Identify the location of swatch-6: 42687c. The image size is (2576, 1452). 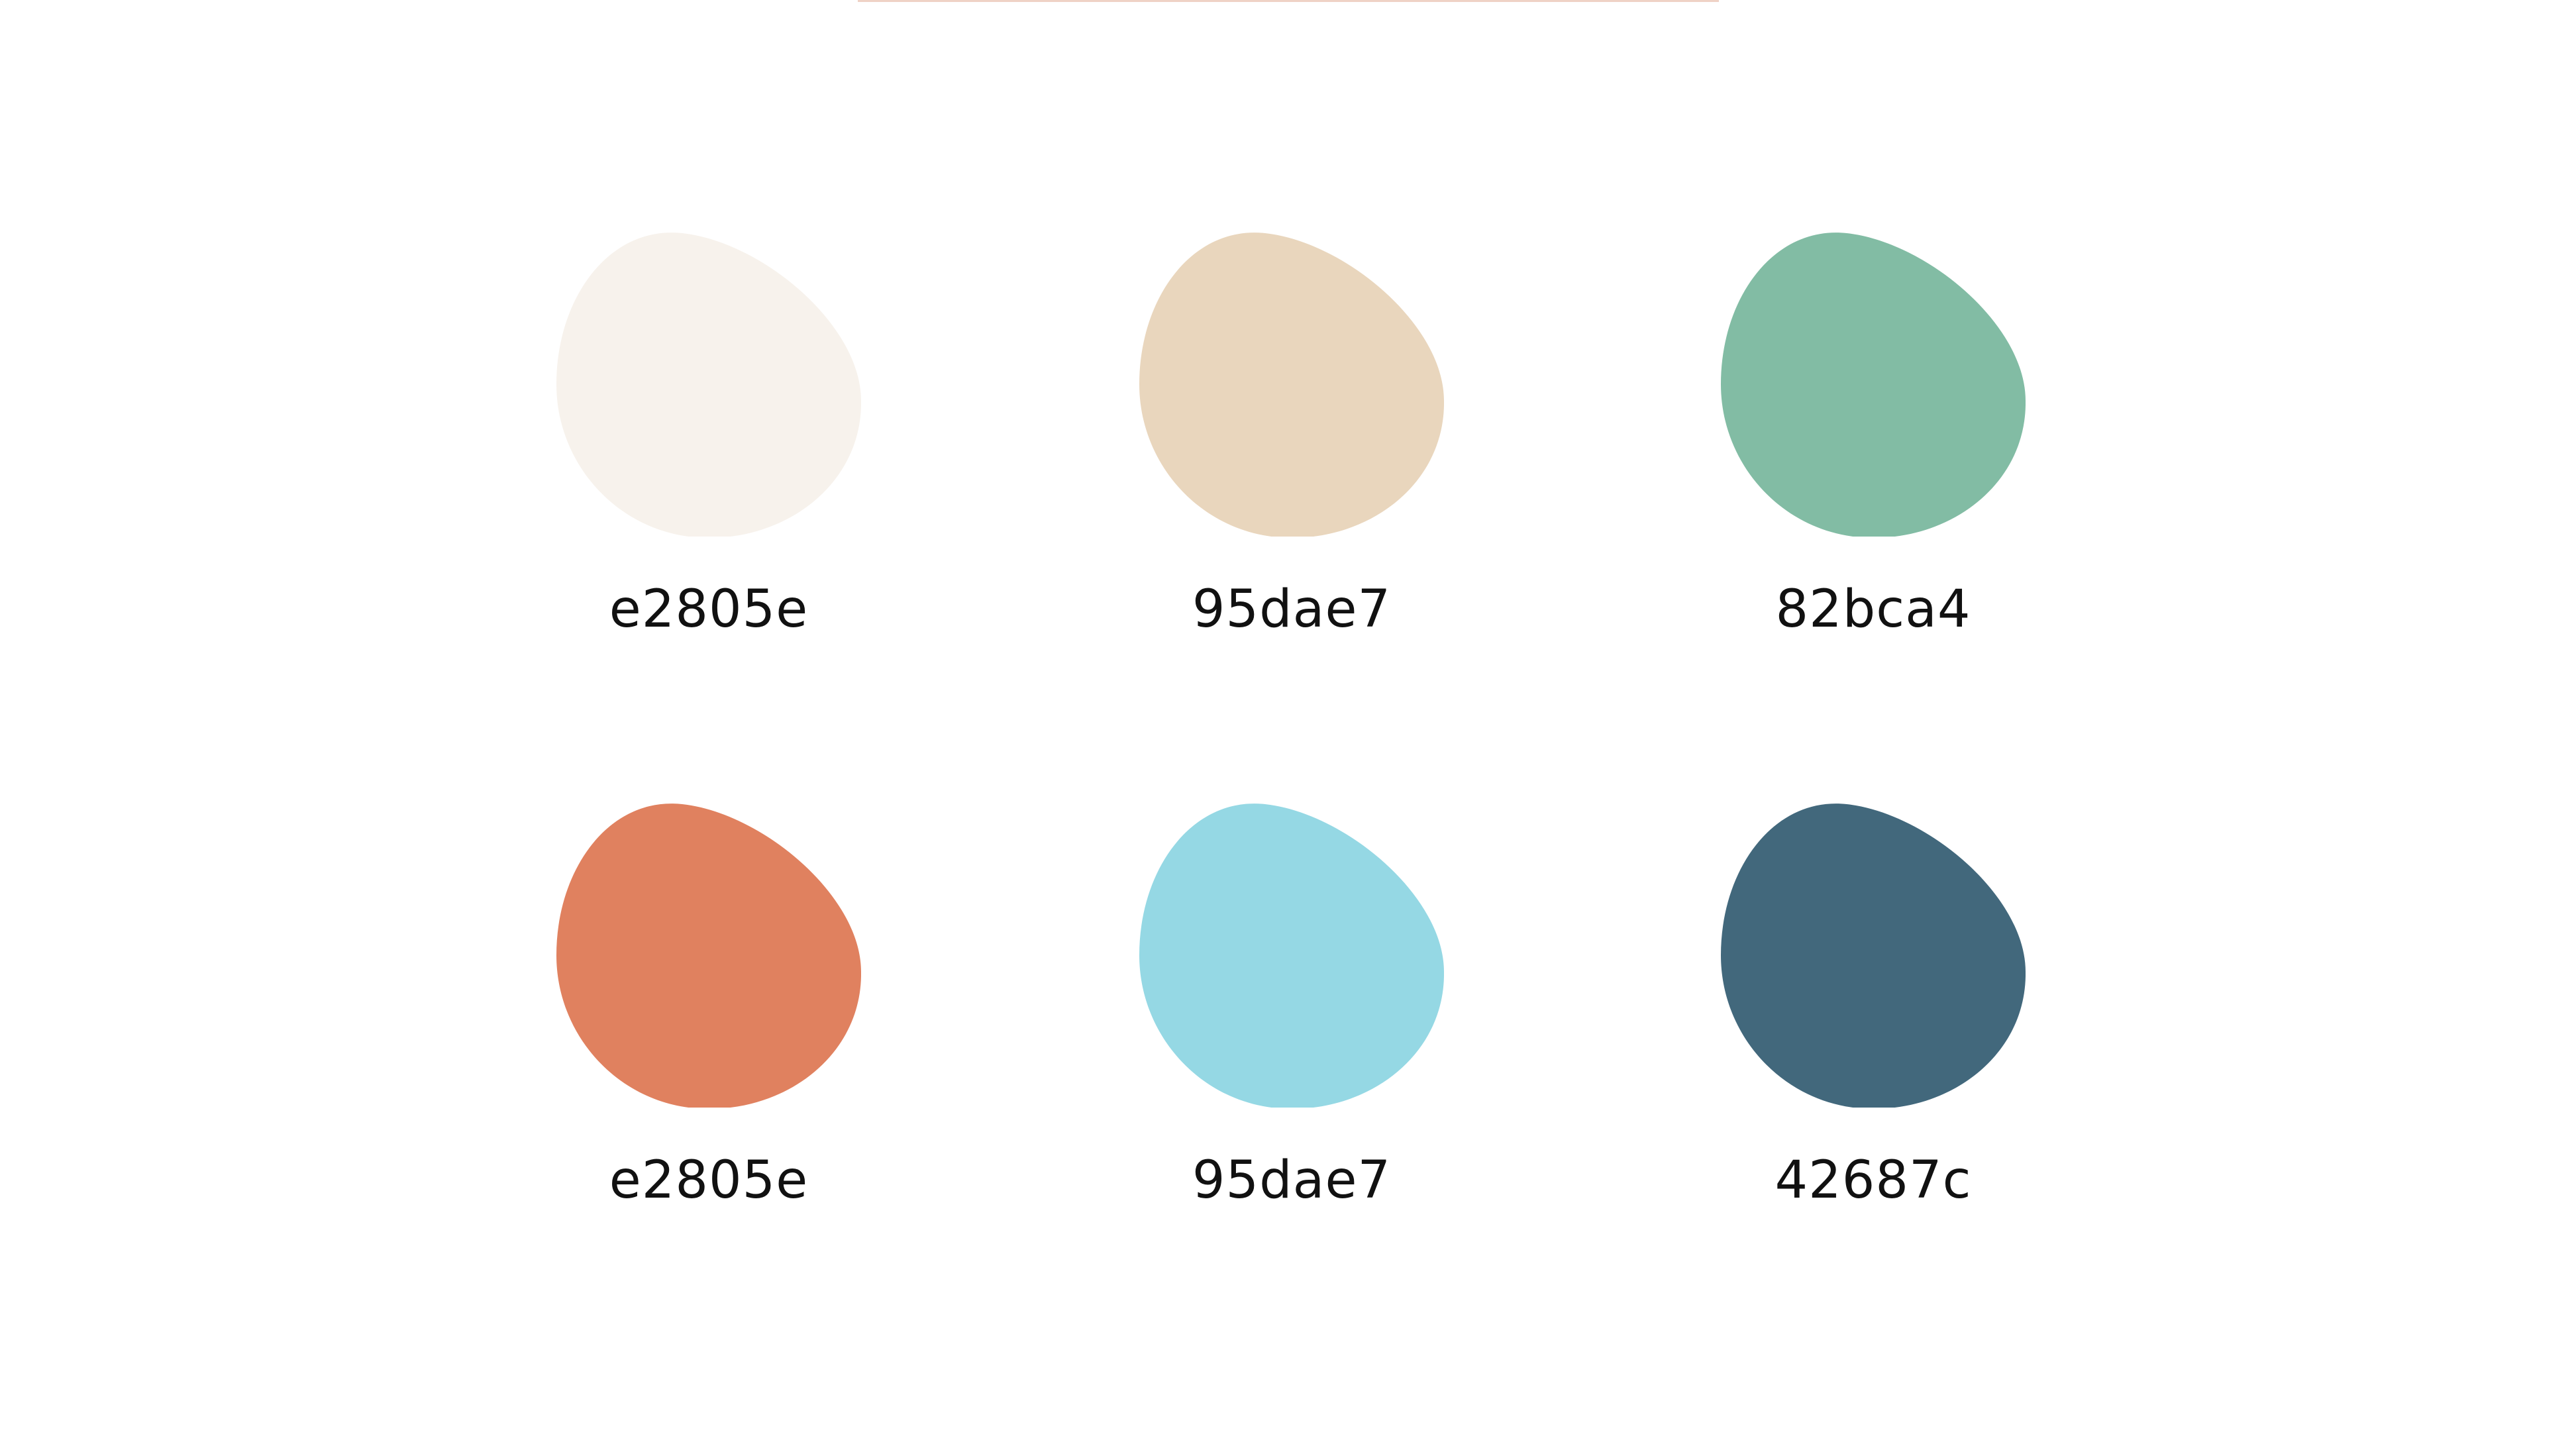
(1873, 1006).